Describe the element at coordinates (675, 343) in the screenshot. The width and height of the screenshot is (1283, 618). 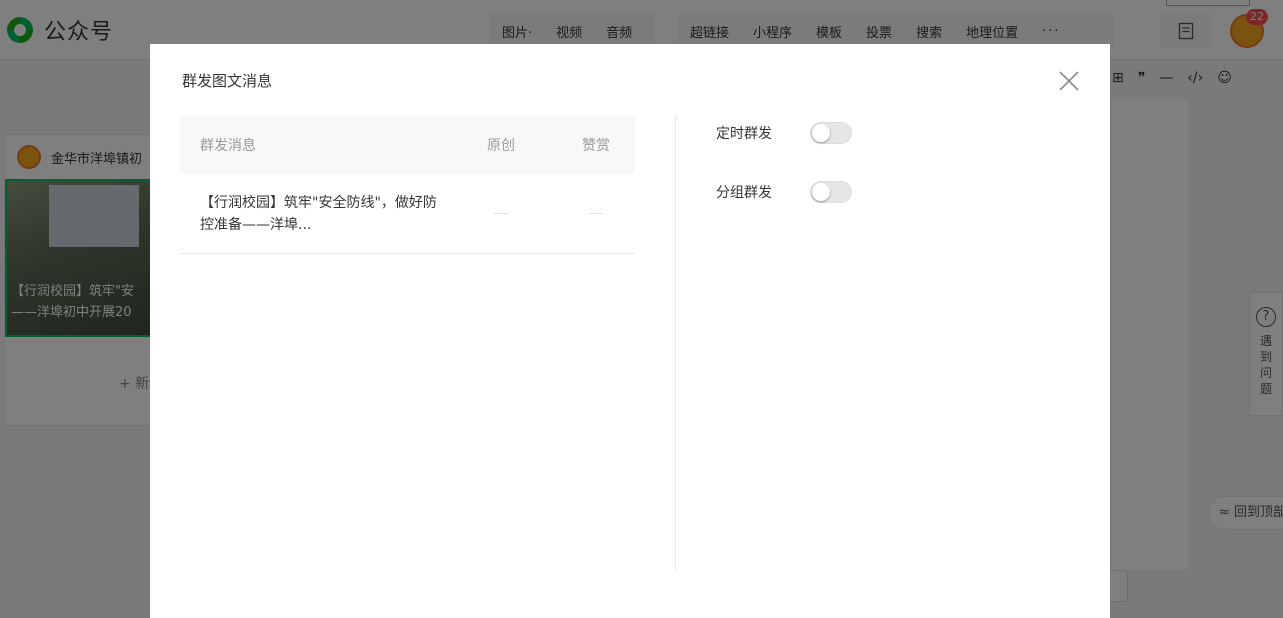
I see `vertical-divider` at that location.